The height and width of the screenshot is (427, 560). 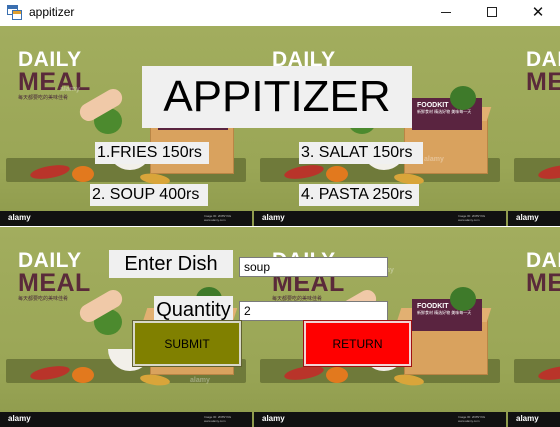 I want to click on menu-item-soup: 2. SOUP 400rs, so click(x=149, y=195).